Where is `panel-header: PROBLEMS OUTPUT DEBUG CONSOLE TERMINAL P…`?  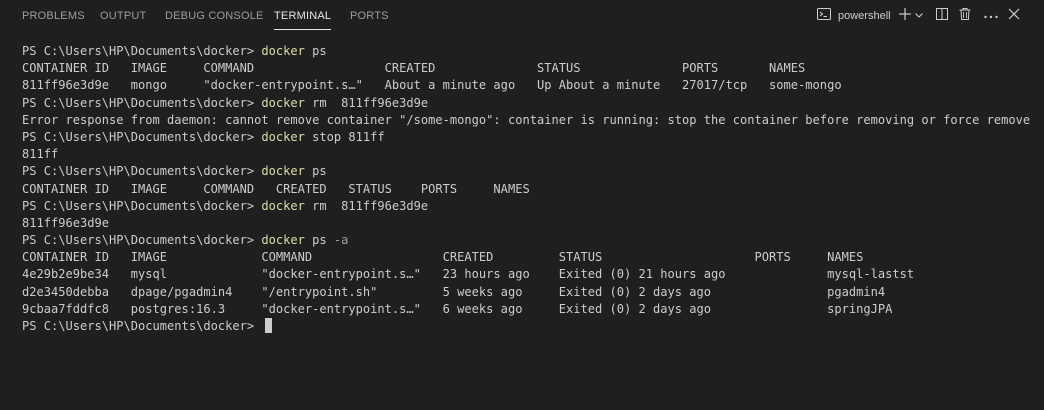
panel-header: PROBLEMS OUTPUT DEBUG CONSOLE TERMINAL P… is located at coordinates (522, 17).